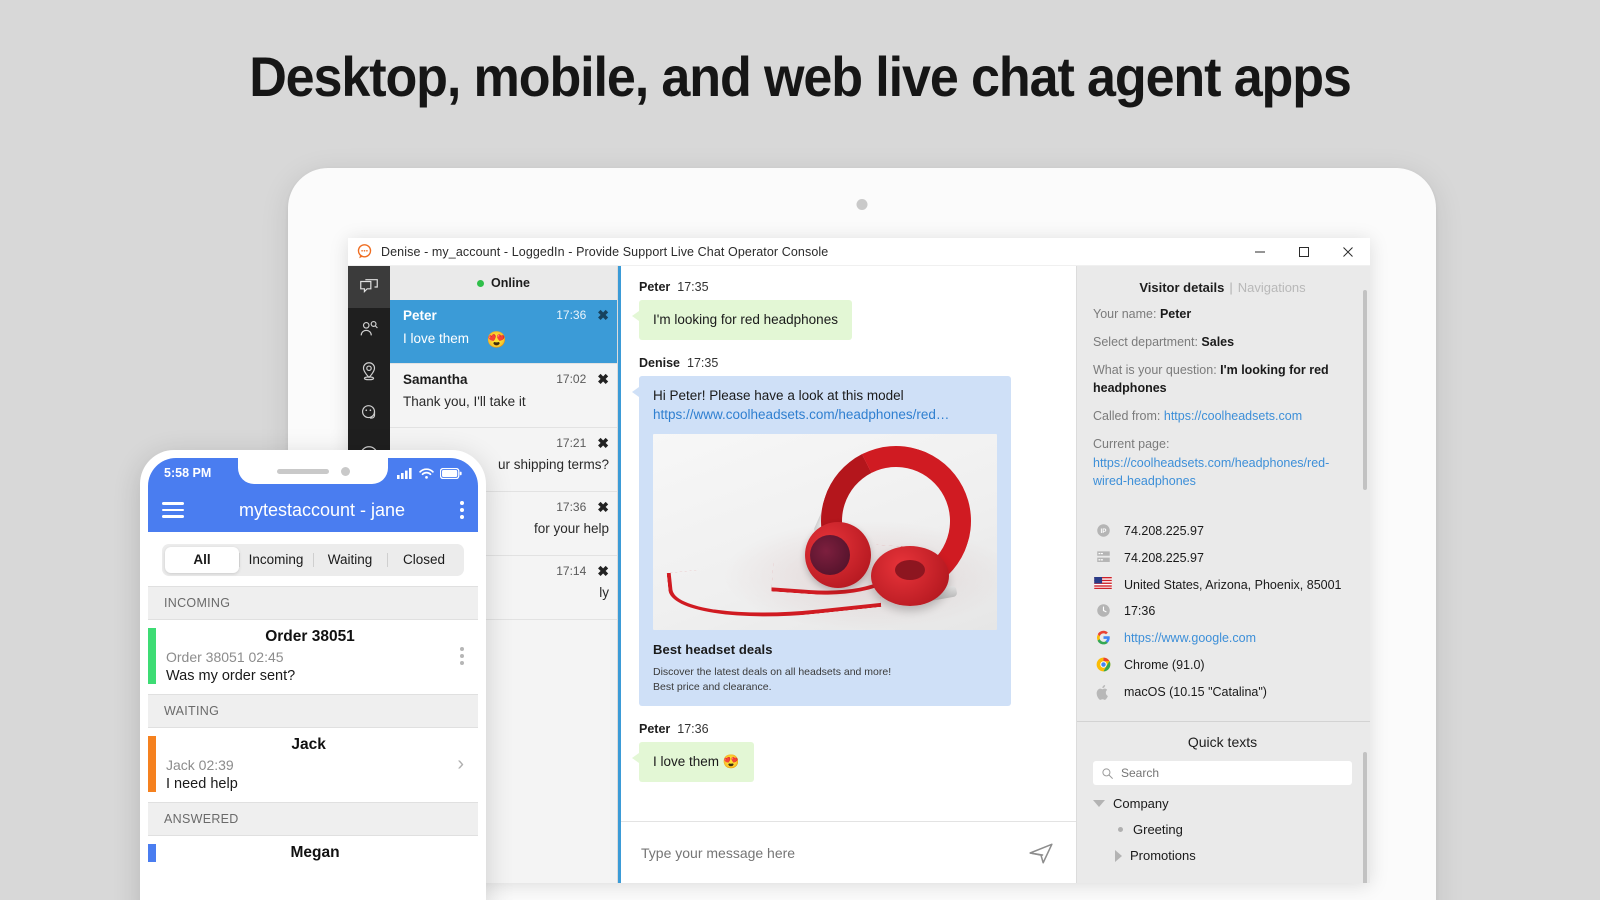 Image resolution: width=1600 pixels, height=900 pixels. I want to click on detail-field: Called from: https://coolheadsets.com, so click(1222, 416).